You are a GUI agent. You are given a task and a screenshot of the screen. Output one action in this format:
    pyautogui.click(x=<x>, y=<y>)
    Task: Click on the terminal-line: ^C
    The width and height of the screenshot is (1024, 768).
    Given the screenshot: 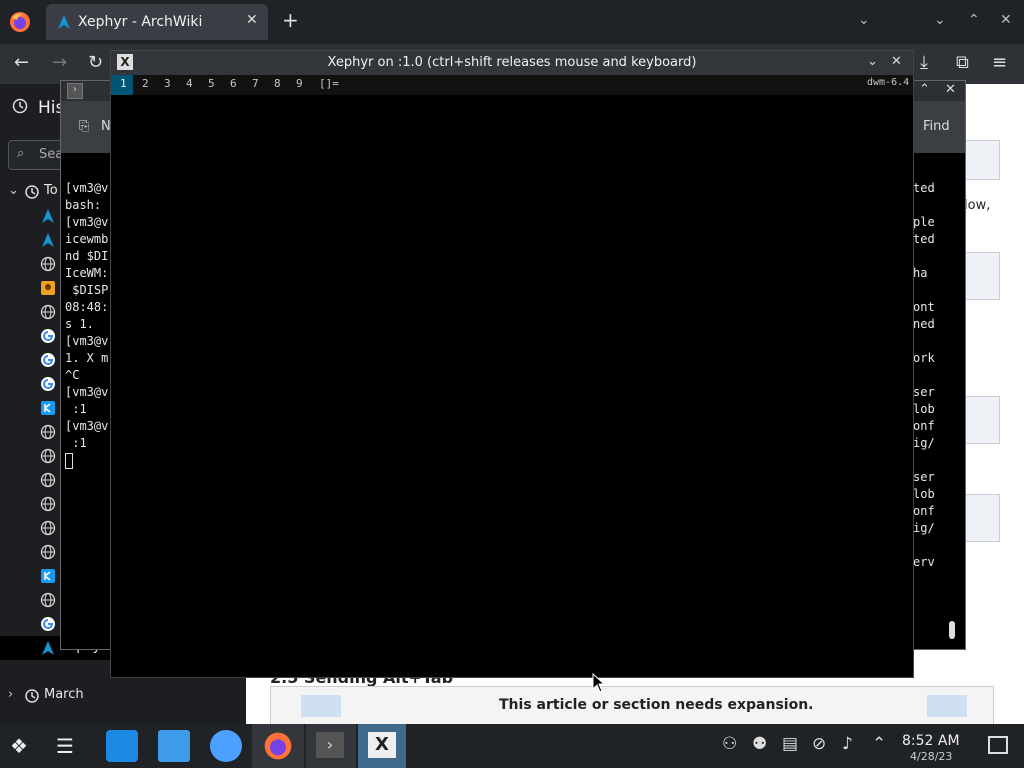 What is the action you would take?
    pyautogui.click(x=72, y=375)
    